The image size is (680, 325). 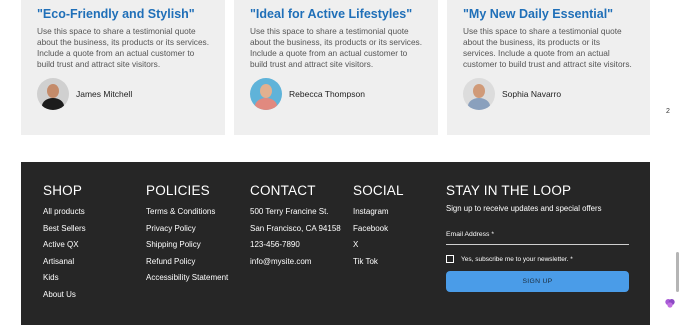 I want to click on footer-heading-shop: Shop, so click(x=63, y=190).